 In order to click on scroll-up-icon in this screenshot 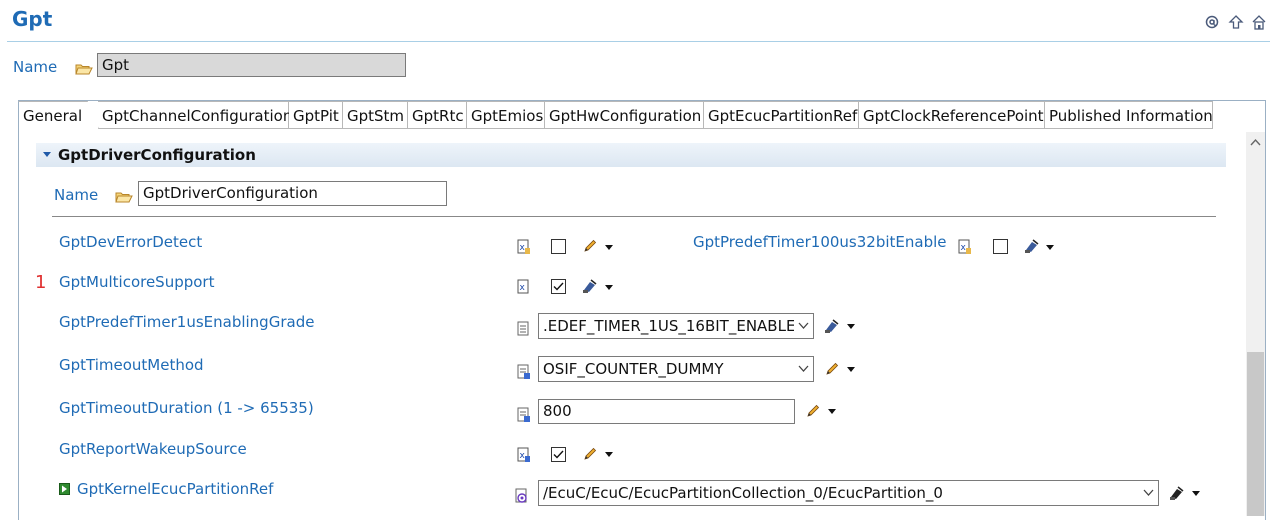, I will do `click(1255, 142)`.